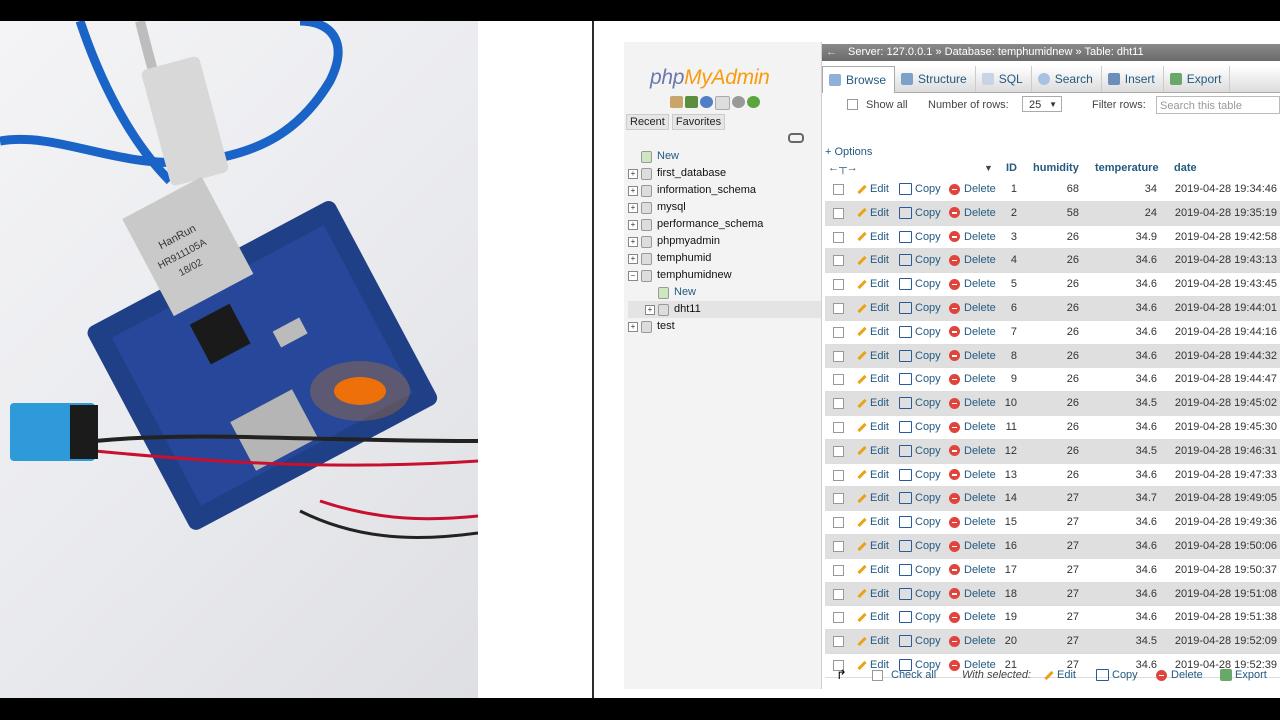  I want to click on home-icon, so click(676, 102).